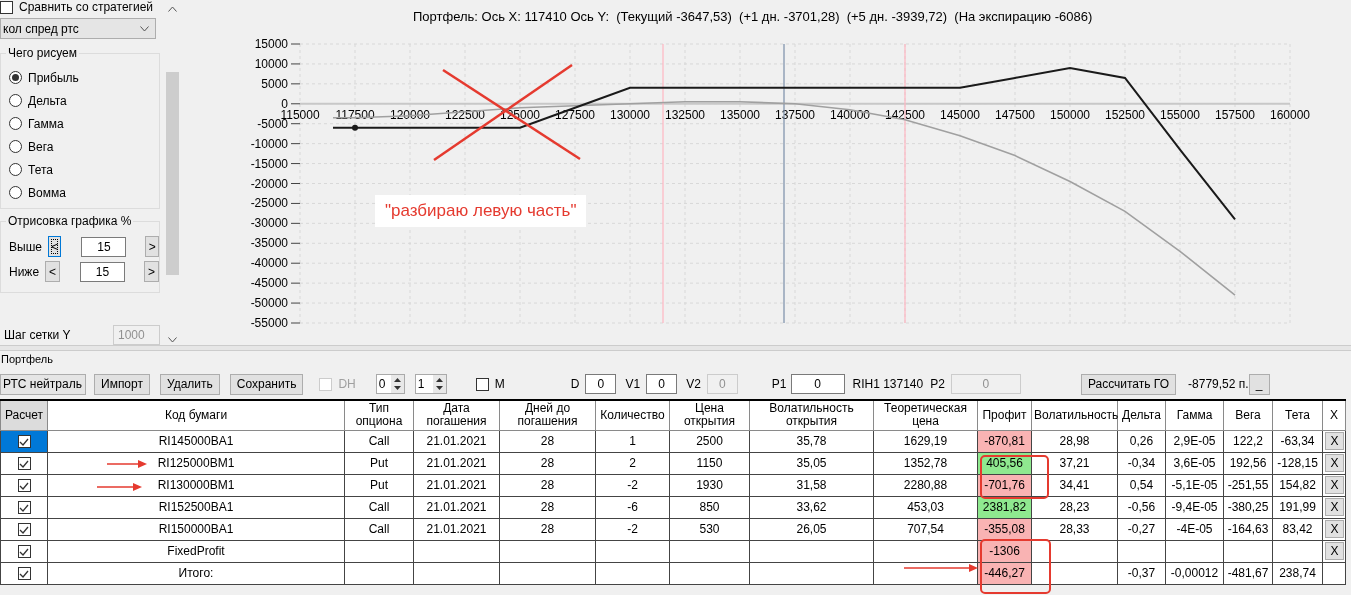 The image size is (1351, 595). Describe the element at coordinates (269, 263) in the screenshot. I see `y-tick-label: -40000` at that location.